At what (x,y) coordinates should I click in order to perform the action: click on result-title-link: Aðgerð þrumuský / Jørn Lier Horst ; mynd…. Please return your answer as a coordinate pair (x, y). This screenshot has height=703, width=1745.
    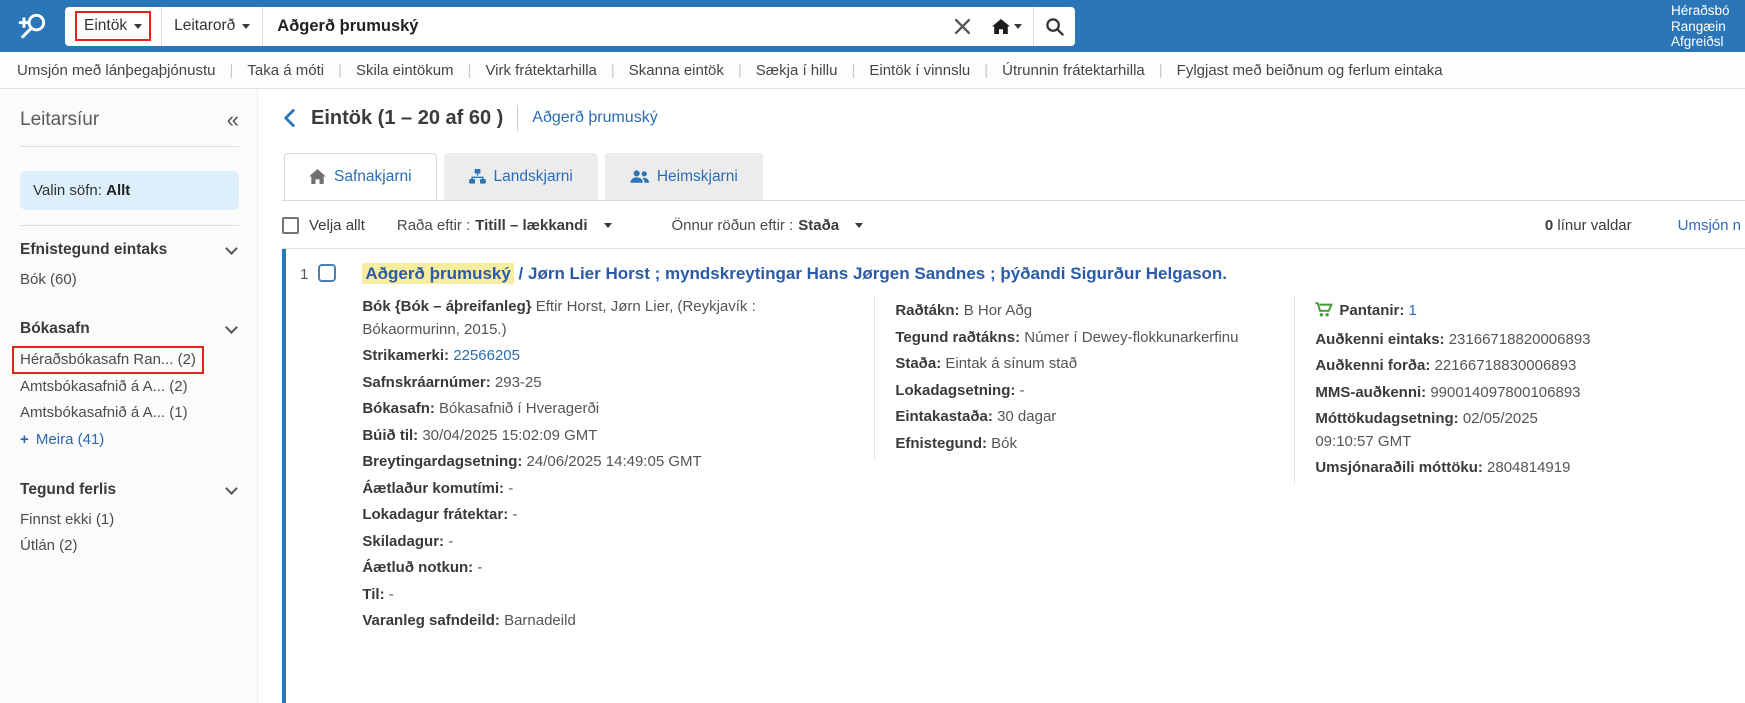
    Looking at the image, I should click on (1053, 274).